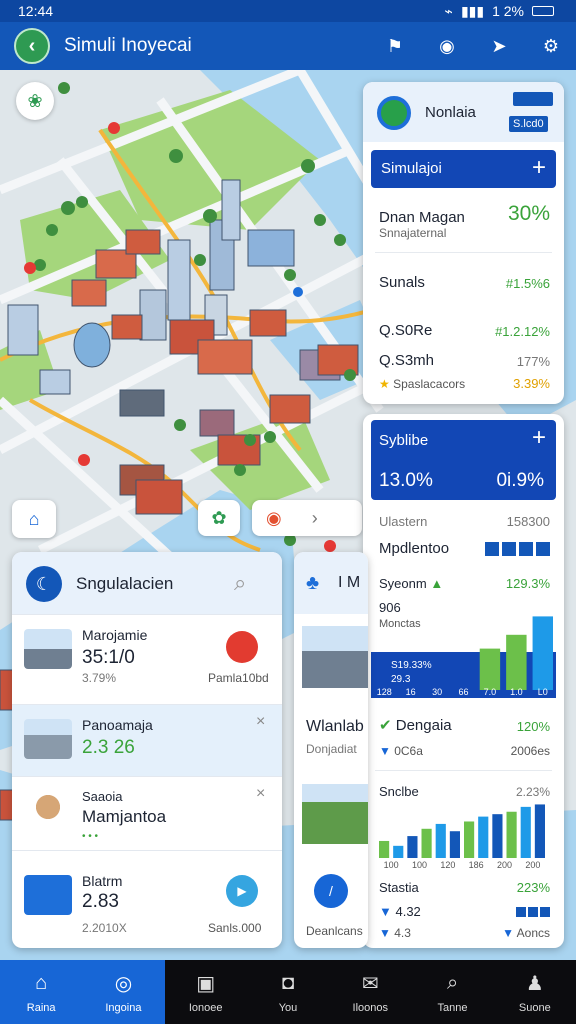 Image resolution: width=576 pixels, height=1024 pixels. What do you see at coordinates (124, 816) in the screenshot?
I see `item-value: Mamjantoa` at bounding box center [124, 816].